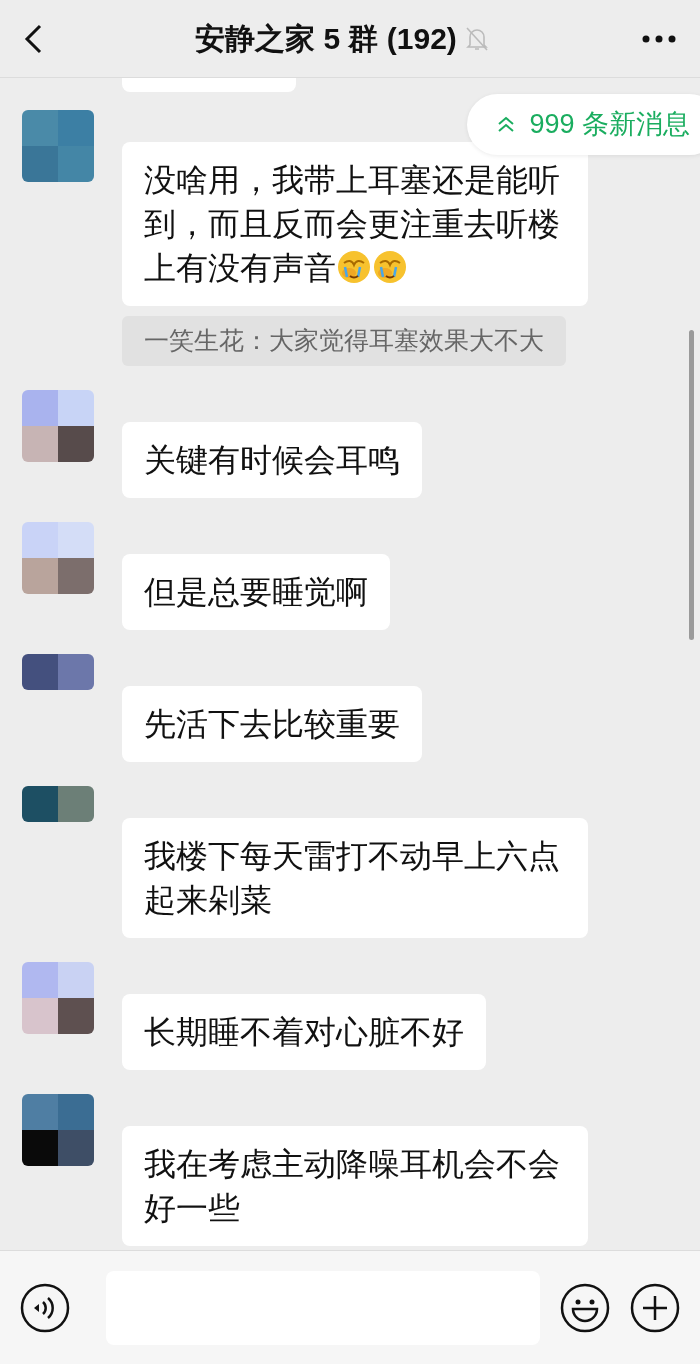  What do you see at coordinates (655, 1307) in the screenshot?
I see `plus-icon` at bounding box center [655, 1307].